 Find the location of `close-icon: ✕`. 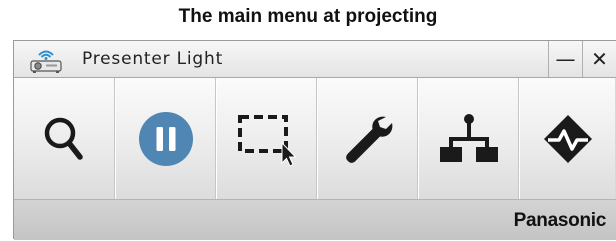

close-icon: ✕ is located at coordinates (599, 59).